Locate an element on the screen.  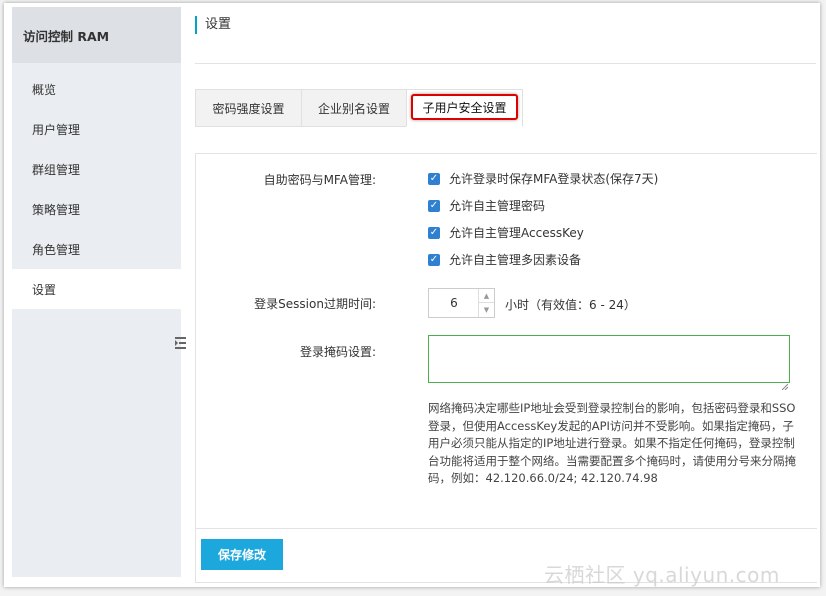
option-manage-password: ✓ 允许自主管理密码 is located at coordinates (486, 205).